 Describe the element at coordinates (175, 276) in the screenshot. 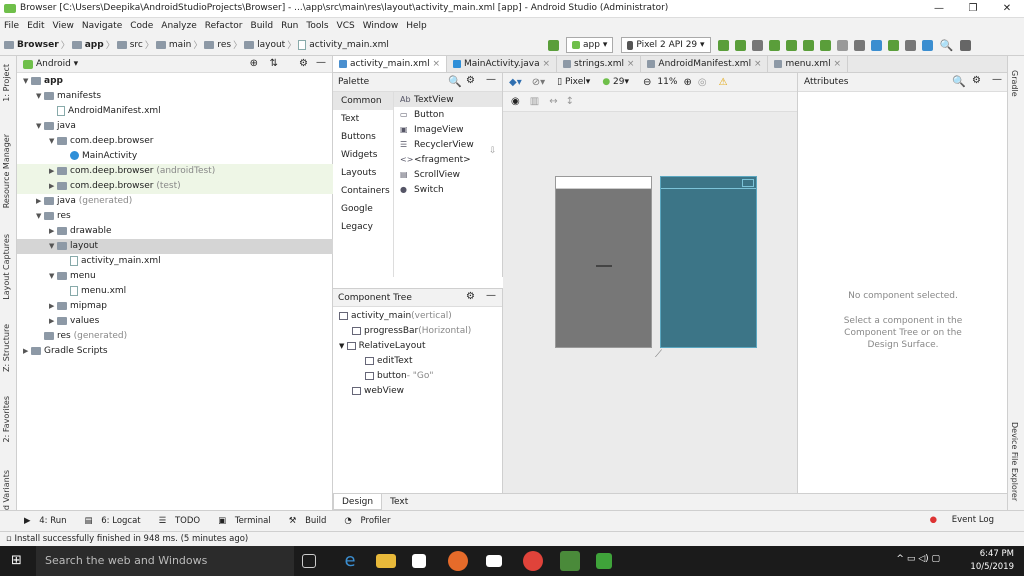

I see `tree-item: ▼ menu` at that location.